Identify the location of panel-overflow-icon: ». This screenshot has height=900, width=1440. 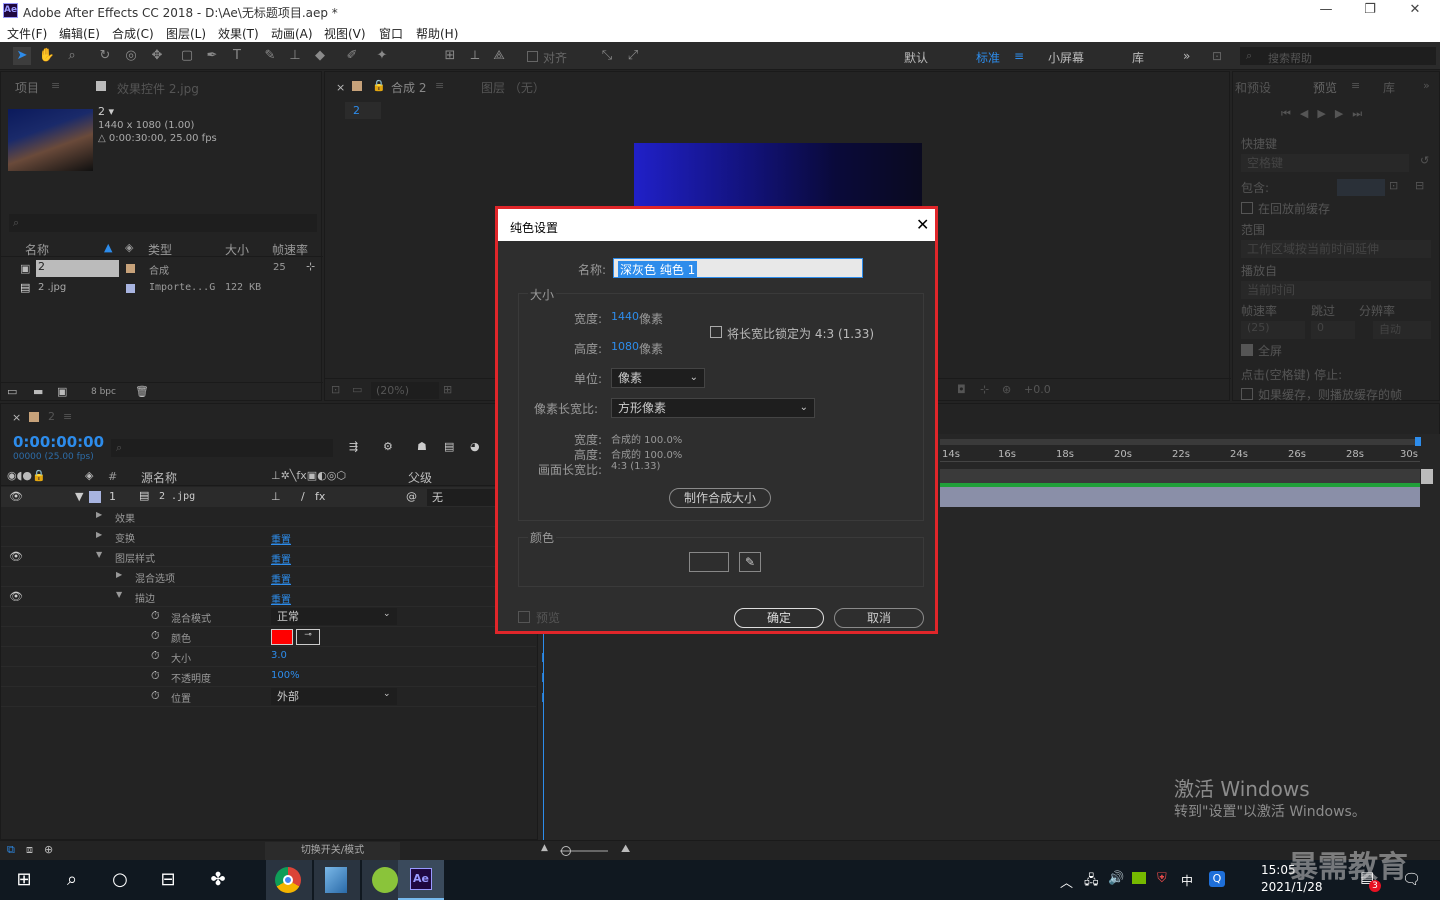
(1426, 85).